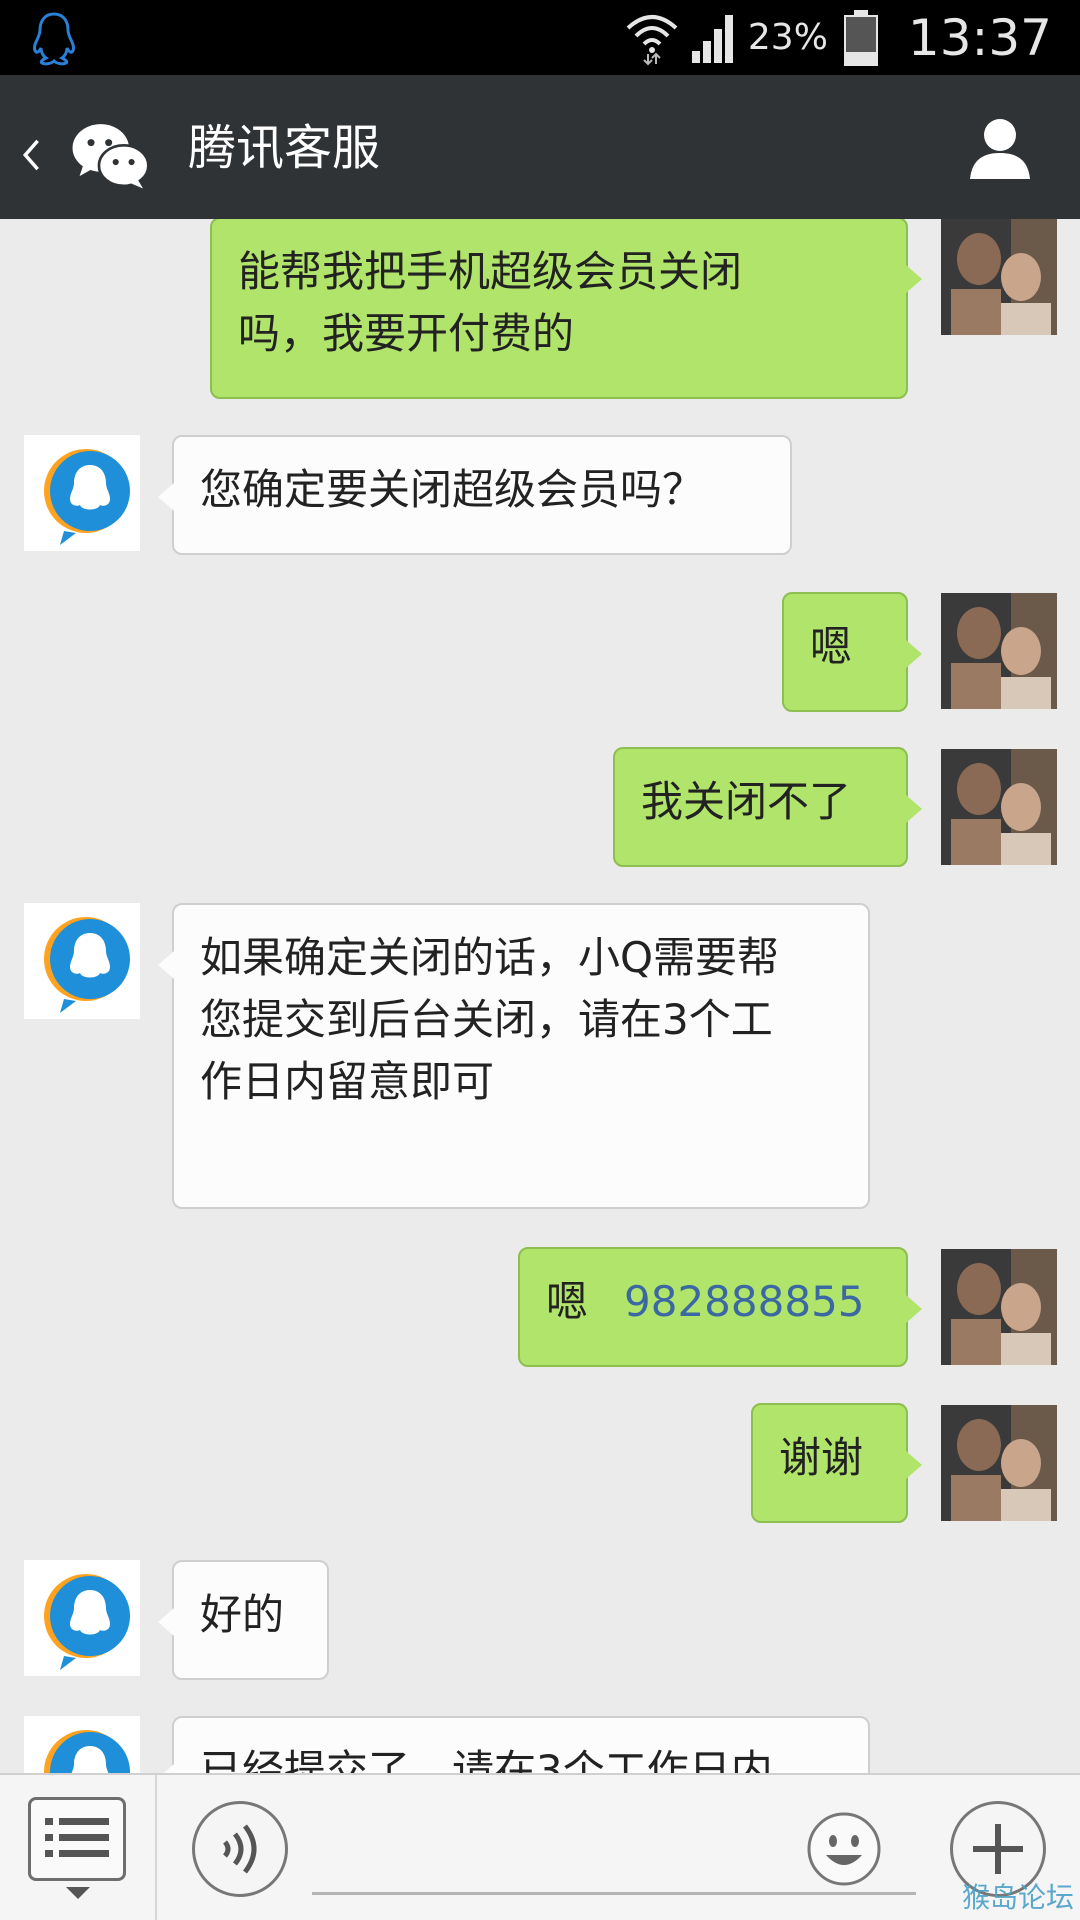 The height and width of the screenshot is (1920, 1080). Describe the element at coordinates (347, 1081) in the screenshot. I see `message-text: 作日内留意即可` at that location.